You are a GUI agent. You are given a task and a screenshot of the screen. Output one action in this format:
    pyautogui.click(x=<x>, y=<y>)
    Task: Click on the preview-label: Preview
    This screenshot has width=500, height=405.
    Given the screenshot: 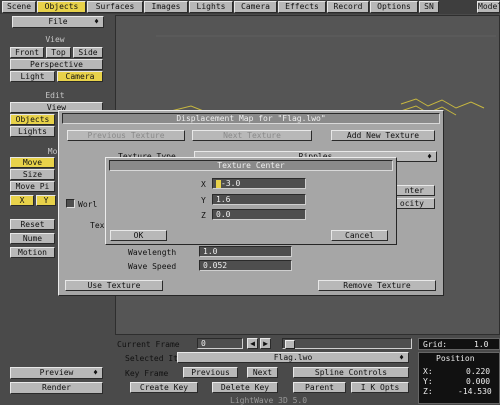 What is the action you would take?
    pyautogui.click(x=56, y=372)
    